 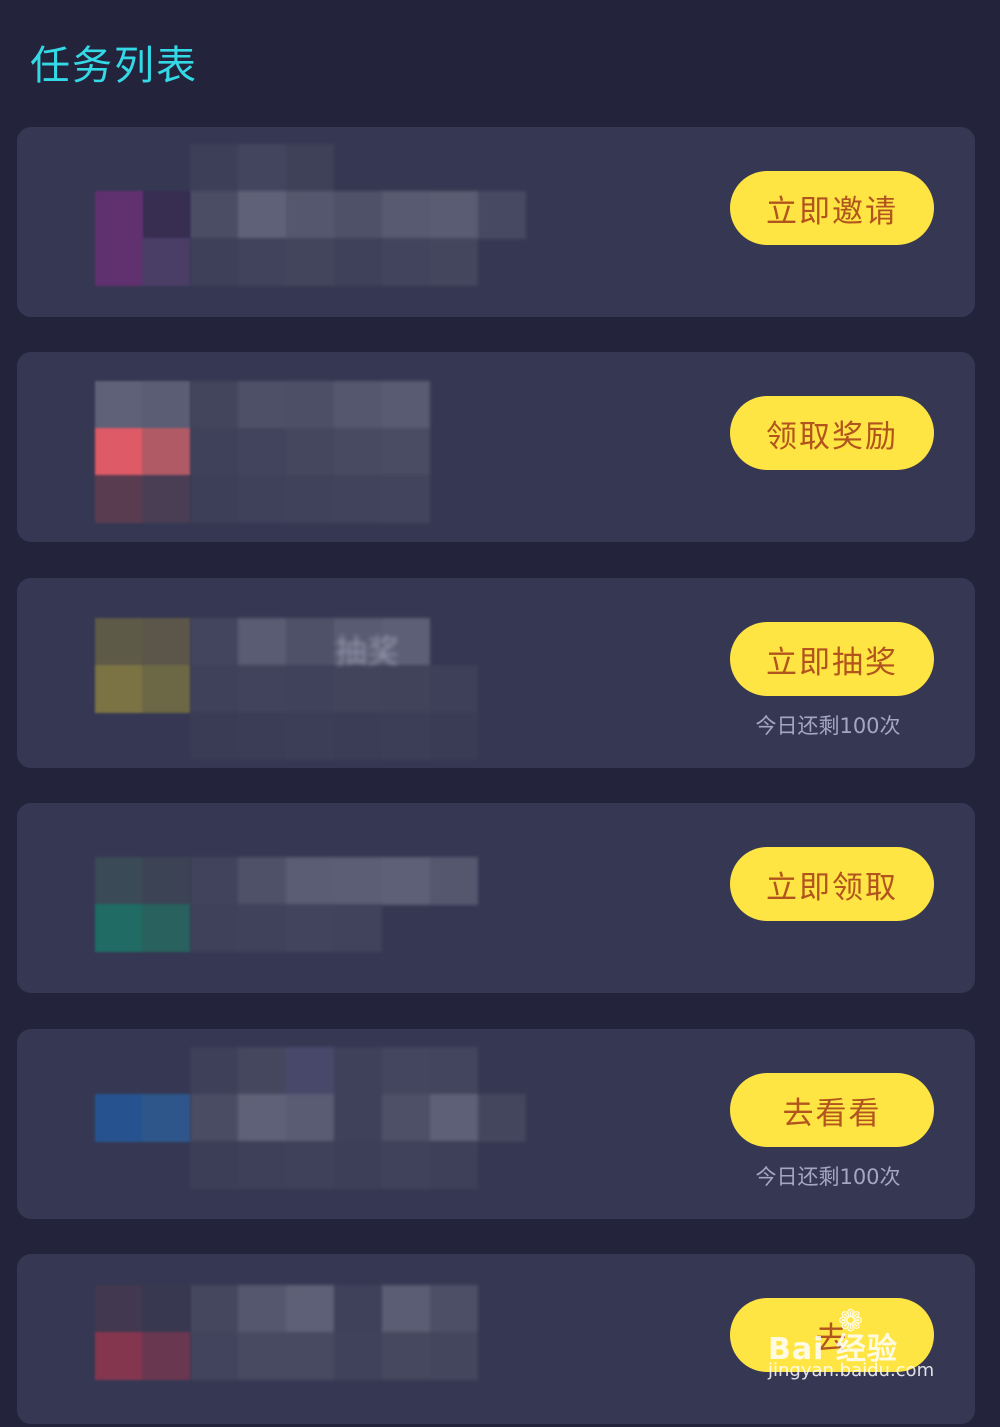 What do you see at coordinates (851, 1370) in the screenshot?
I see `watermark-url: jingyan.baidu.com` at bounding box center [851, 1370].